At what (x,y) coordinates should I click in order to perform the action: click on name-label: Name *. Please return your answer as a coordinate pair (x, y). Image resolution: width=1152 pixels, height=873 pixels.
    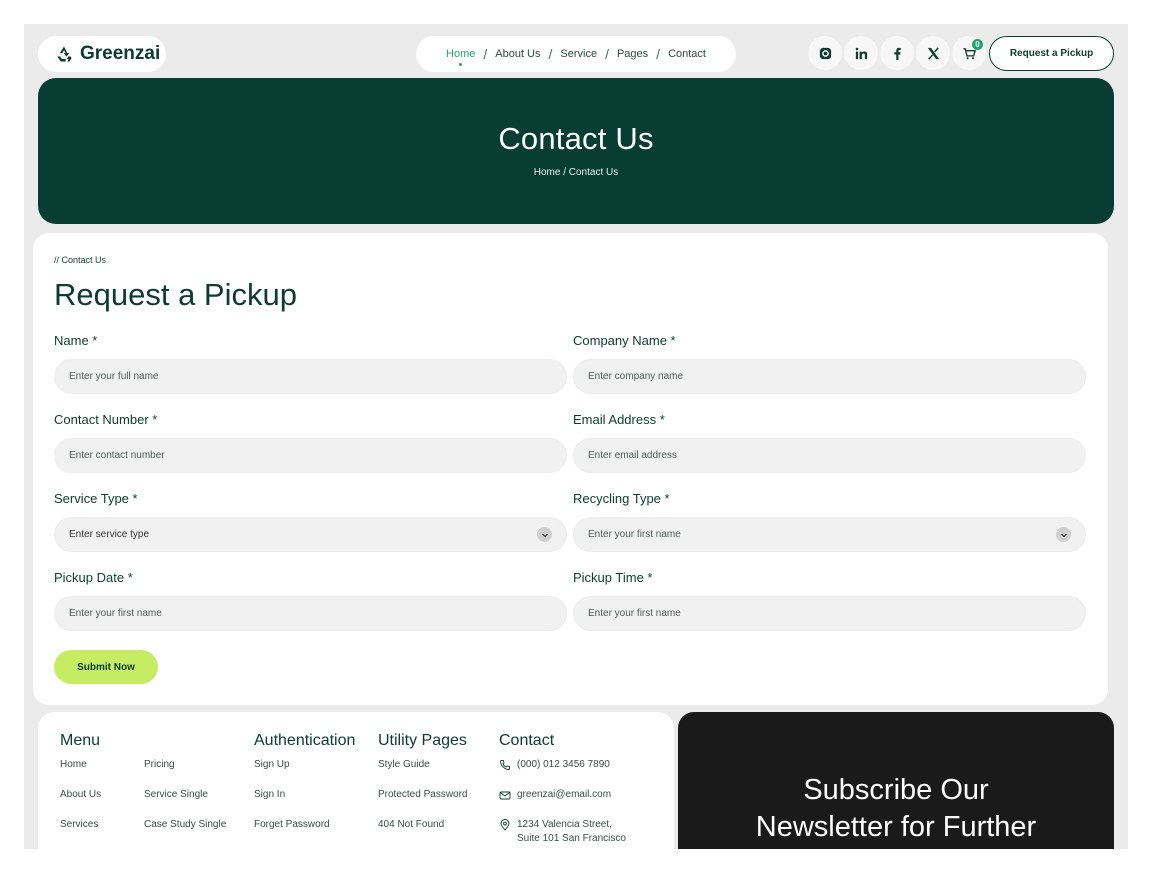
    Looking at the image, I should click on (76, 340).